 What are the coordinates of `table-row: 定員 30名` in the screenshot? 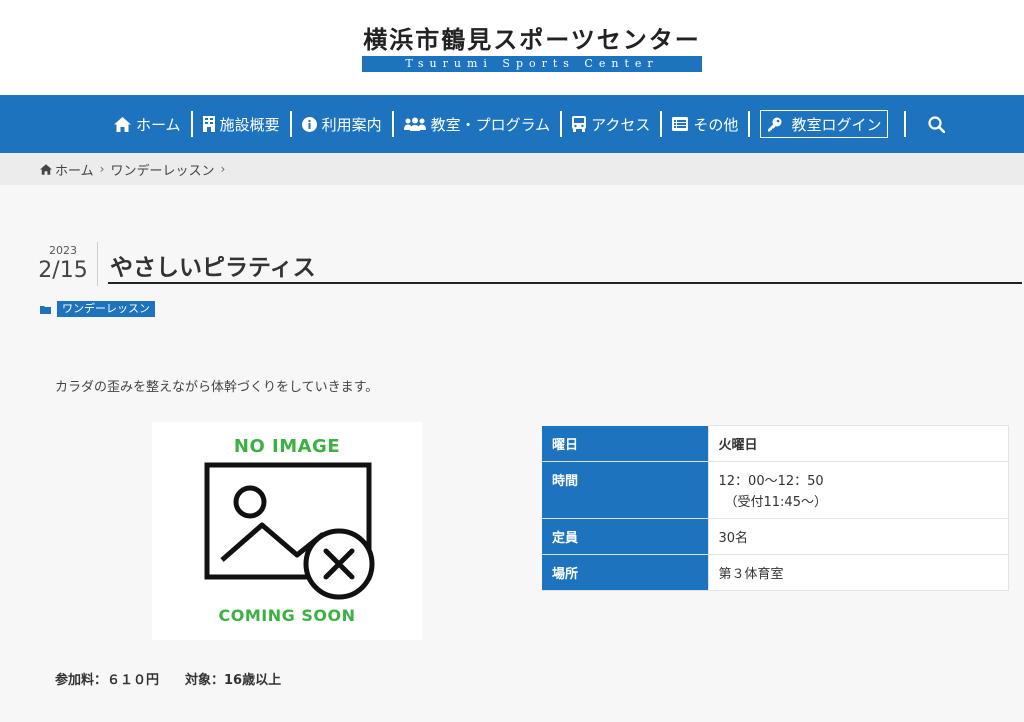 It's located at (775, 536).